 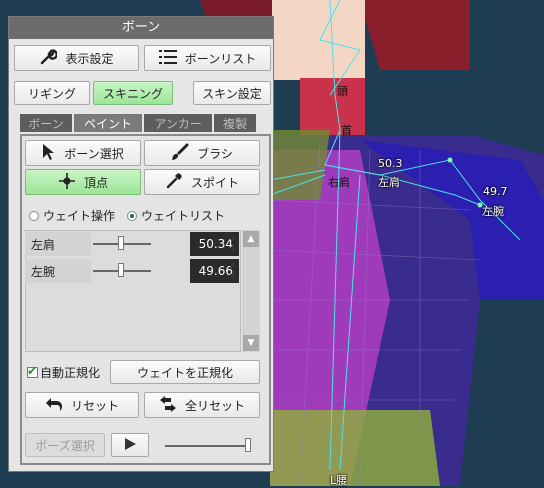 I want to click on vertex-button: 頂点, so click(x=83, y=182).